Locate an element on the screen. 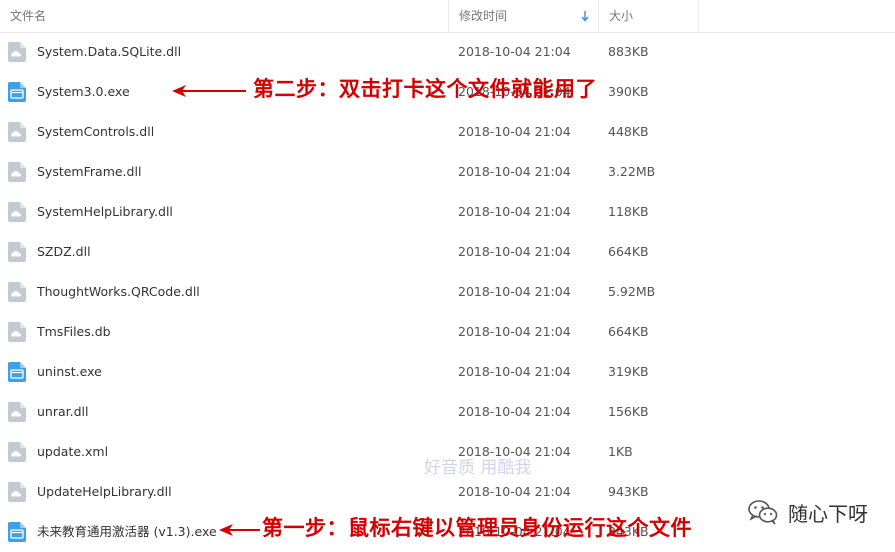  file-list-header: 文件名 修改时间 大小 is located at coordinates (447, 16).